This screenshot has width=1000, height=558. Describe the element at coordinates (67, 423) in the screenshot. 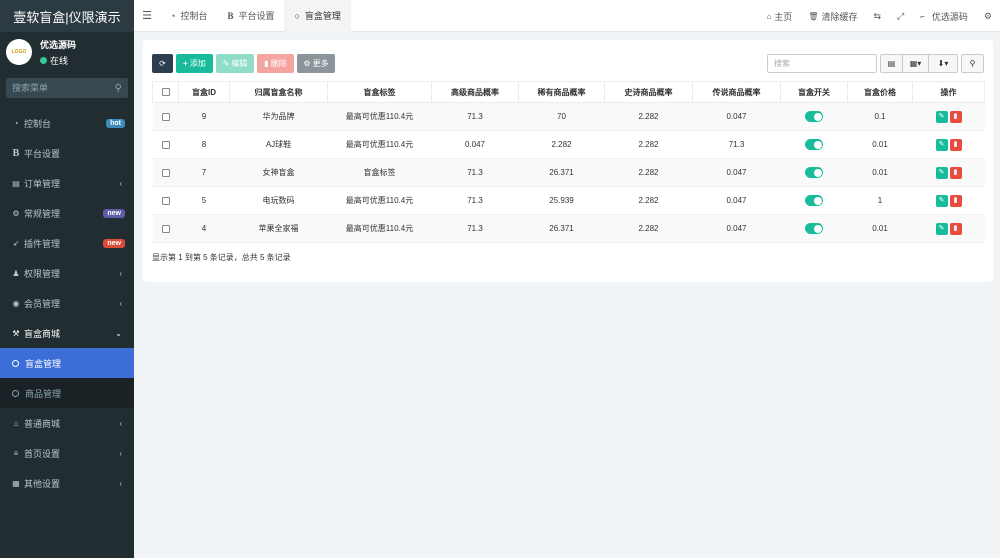

I see `sidebar-item-normal-mall: ⌂ 普通商城 ‹` at that location.